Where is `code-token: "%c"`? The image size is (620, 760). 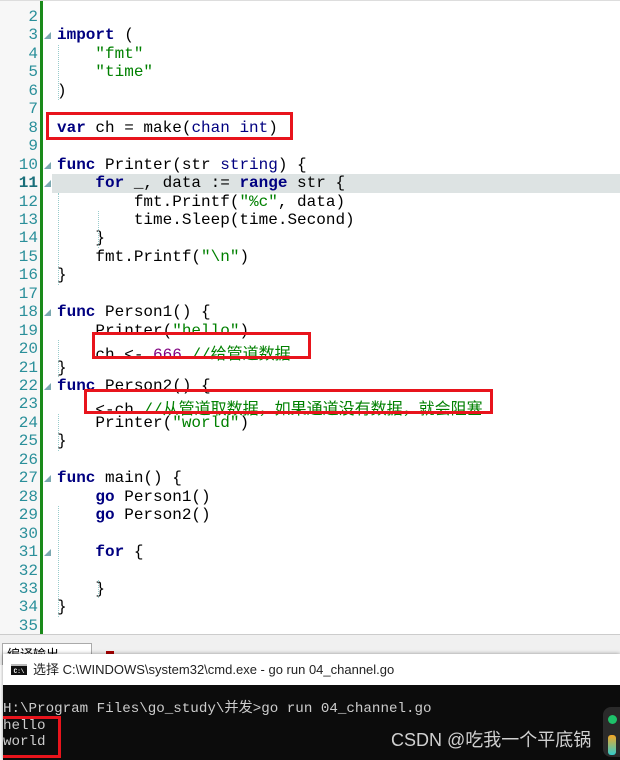 code-token: "%c" is located at coordinates (258, 201).